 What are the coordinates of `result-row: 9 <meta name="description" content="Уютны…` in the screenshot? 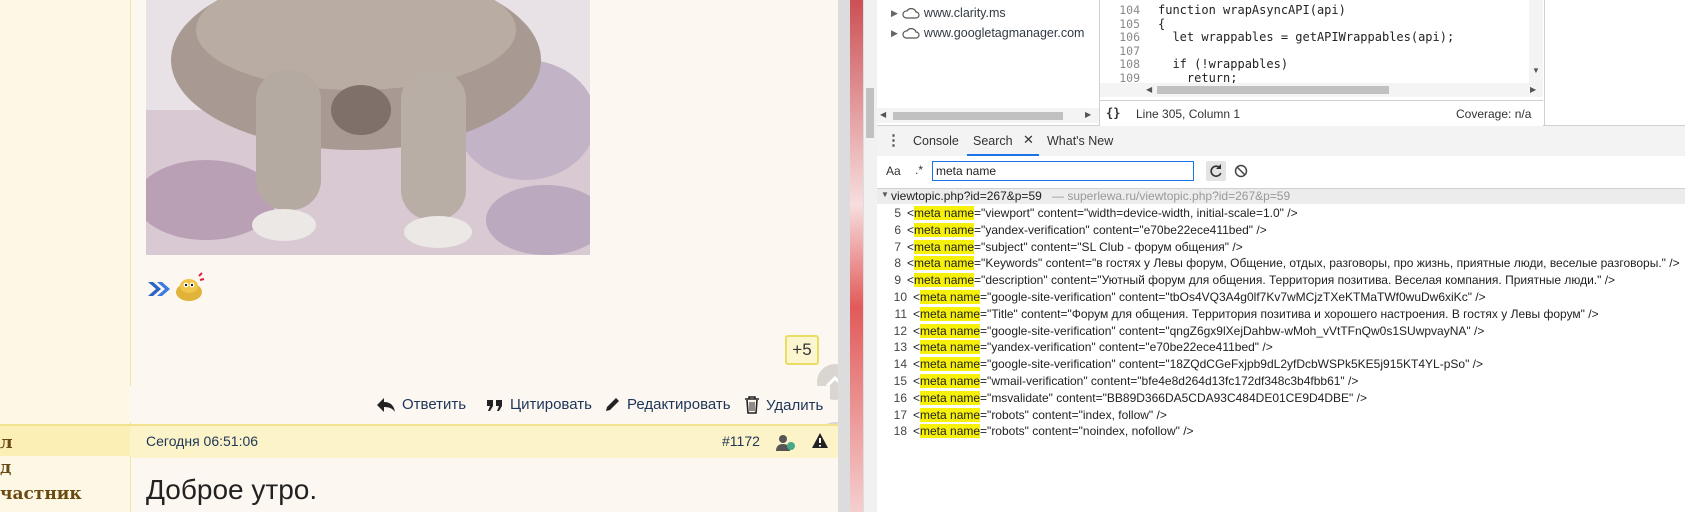 It's located at (1281, 281).